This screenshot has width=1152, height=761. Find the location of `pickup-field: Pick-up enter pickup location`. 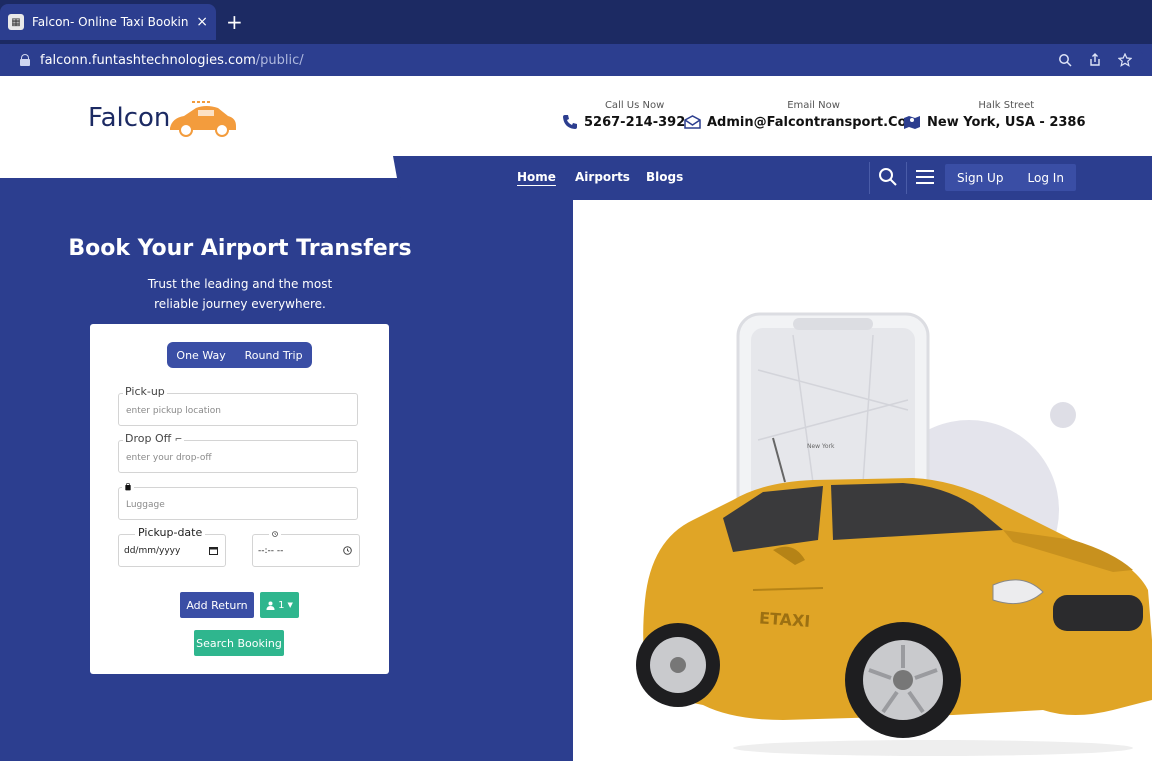

pickup-field: Pick-up enter pickup location is located at coordinates (238, 405).